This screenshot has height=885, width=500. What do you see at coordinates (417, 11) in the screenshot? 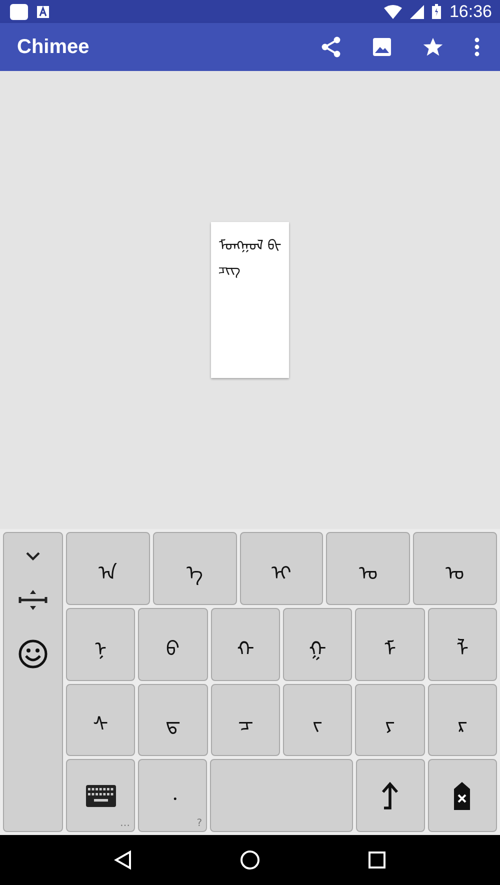
I see `signal-icon` at bounding box center [417, 11].